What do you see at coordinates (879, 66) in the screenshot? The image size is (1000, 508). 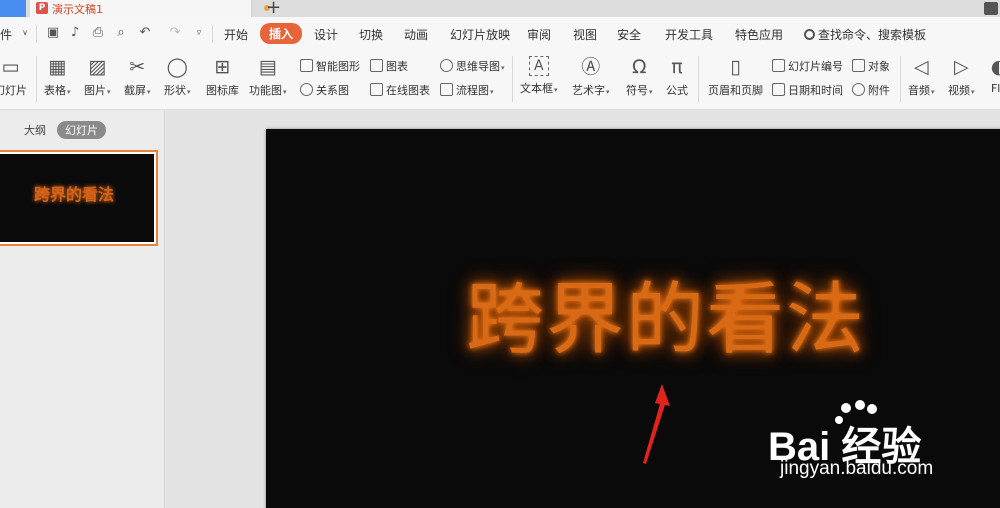 I see `object-label: 对象` at bounding box center [879, 66].